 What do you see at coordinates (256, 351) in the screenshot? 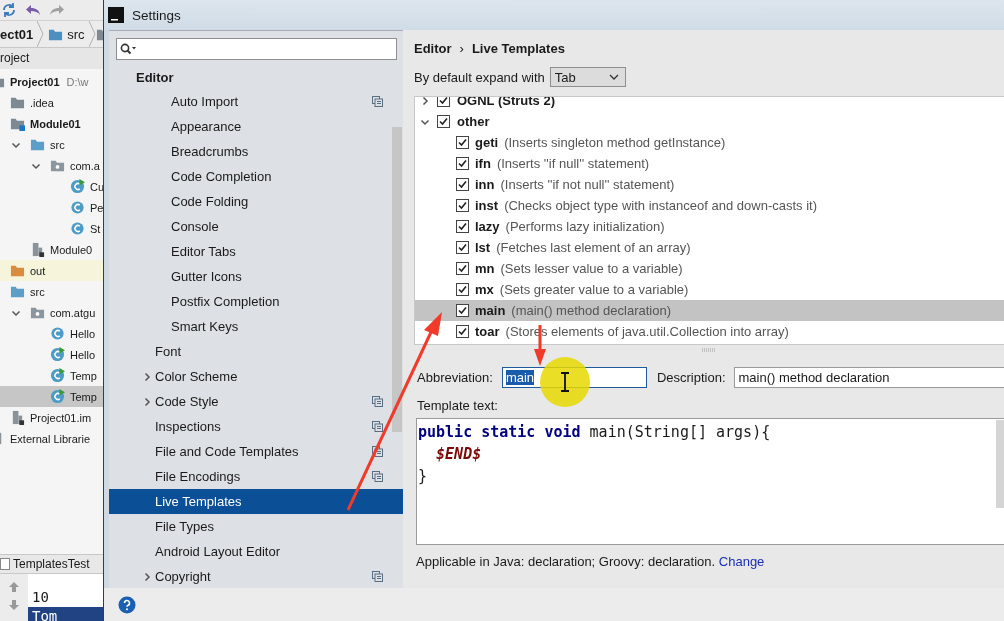
I see `settings-nav-item: Font` at bounding box center [256, 351].